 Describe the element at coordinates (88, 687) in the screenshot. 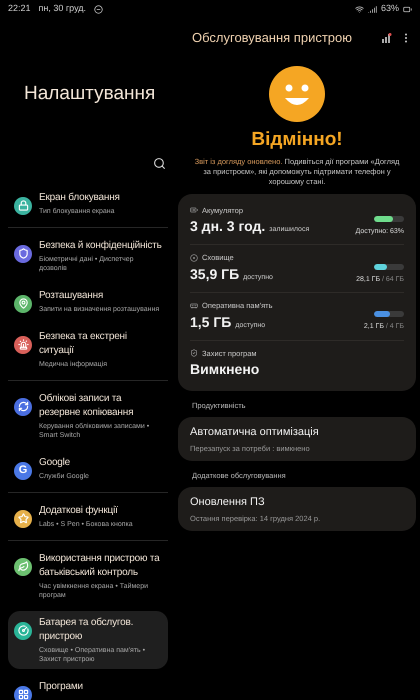

I see `settings-item: Програми` at that location.